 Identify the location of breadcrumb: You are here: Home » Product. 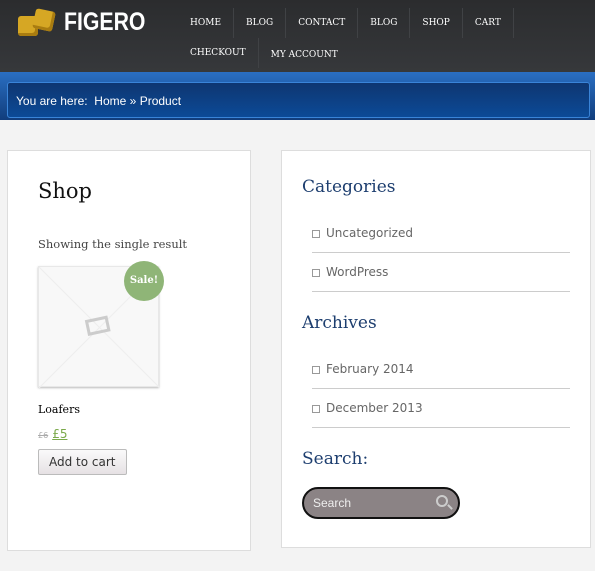
(298, 100).